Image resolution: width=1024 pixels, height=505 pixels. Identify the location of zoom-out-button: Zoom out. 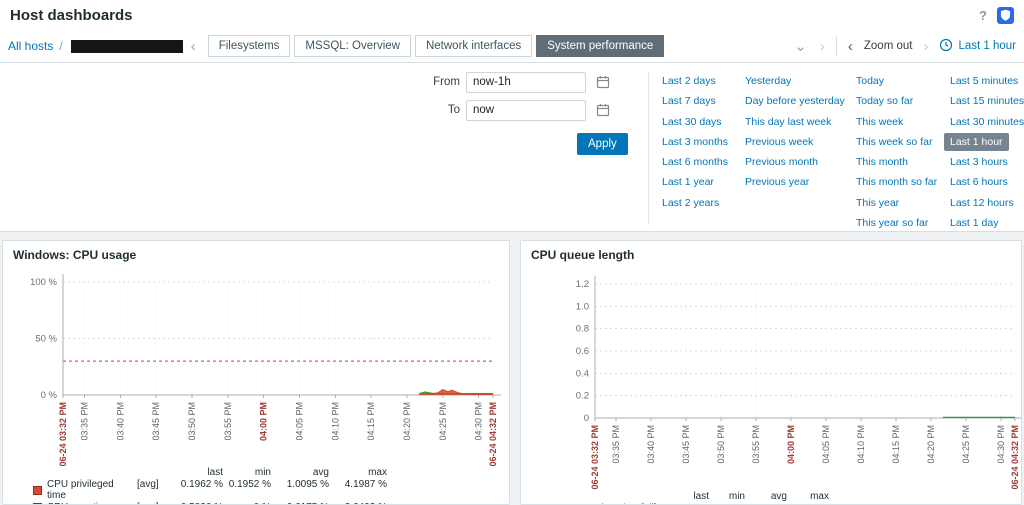
(888, 46).